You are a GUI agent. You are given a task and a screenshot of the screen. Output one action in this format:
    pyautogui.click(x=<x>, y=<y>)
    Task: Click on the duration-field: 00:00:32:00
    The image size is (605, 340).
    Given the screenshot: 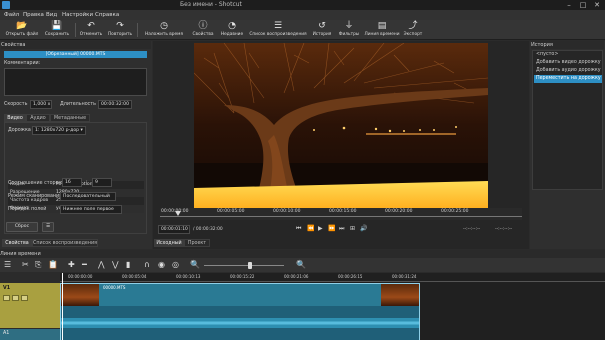 What is the action you would take?
    pyautogui.click(x=115, y=104)
    